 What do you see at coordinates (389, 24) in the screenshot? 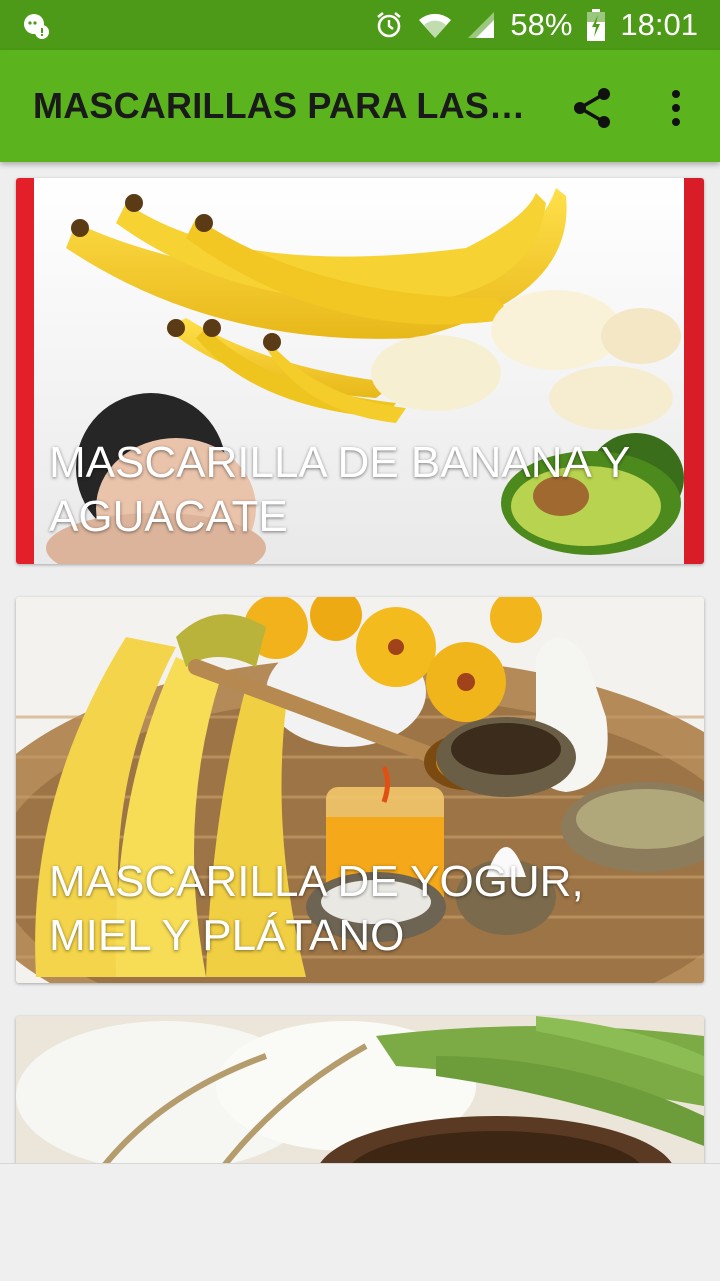
I see `alarm-icon` at bounding box center [389, 24].